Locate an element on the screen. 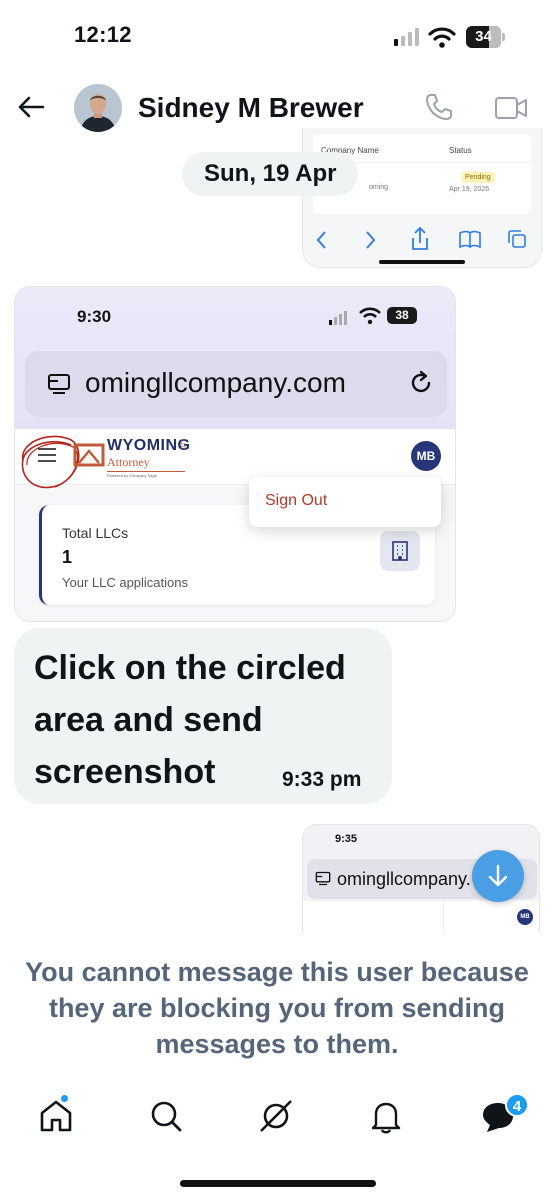 Image resolution: width=554 pixels, height=1199 pixels. card-title: Total LLCs is located at coordinates (95, 533).